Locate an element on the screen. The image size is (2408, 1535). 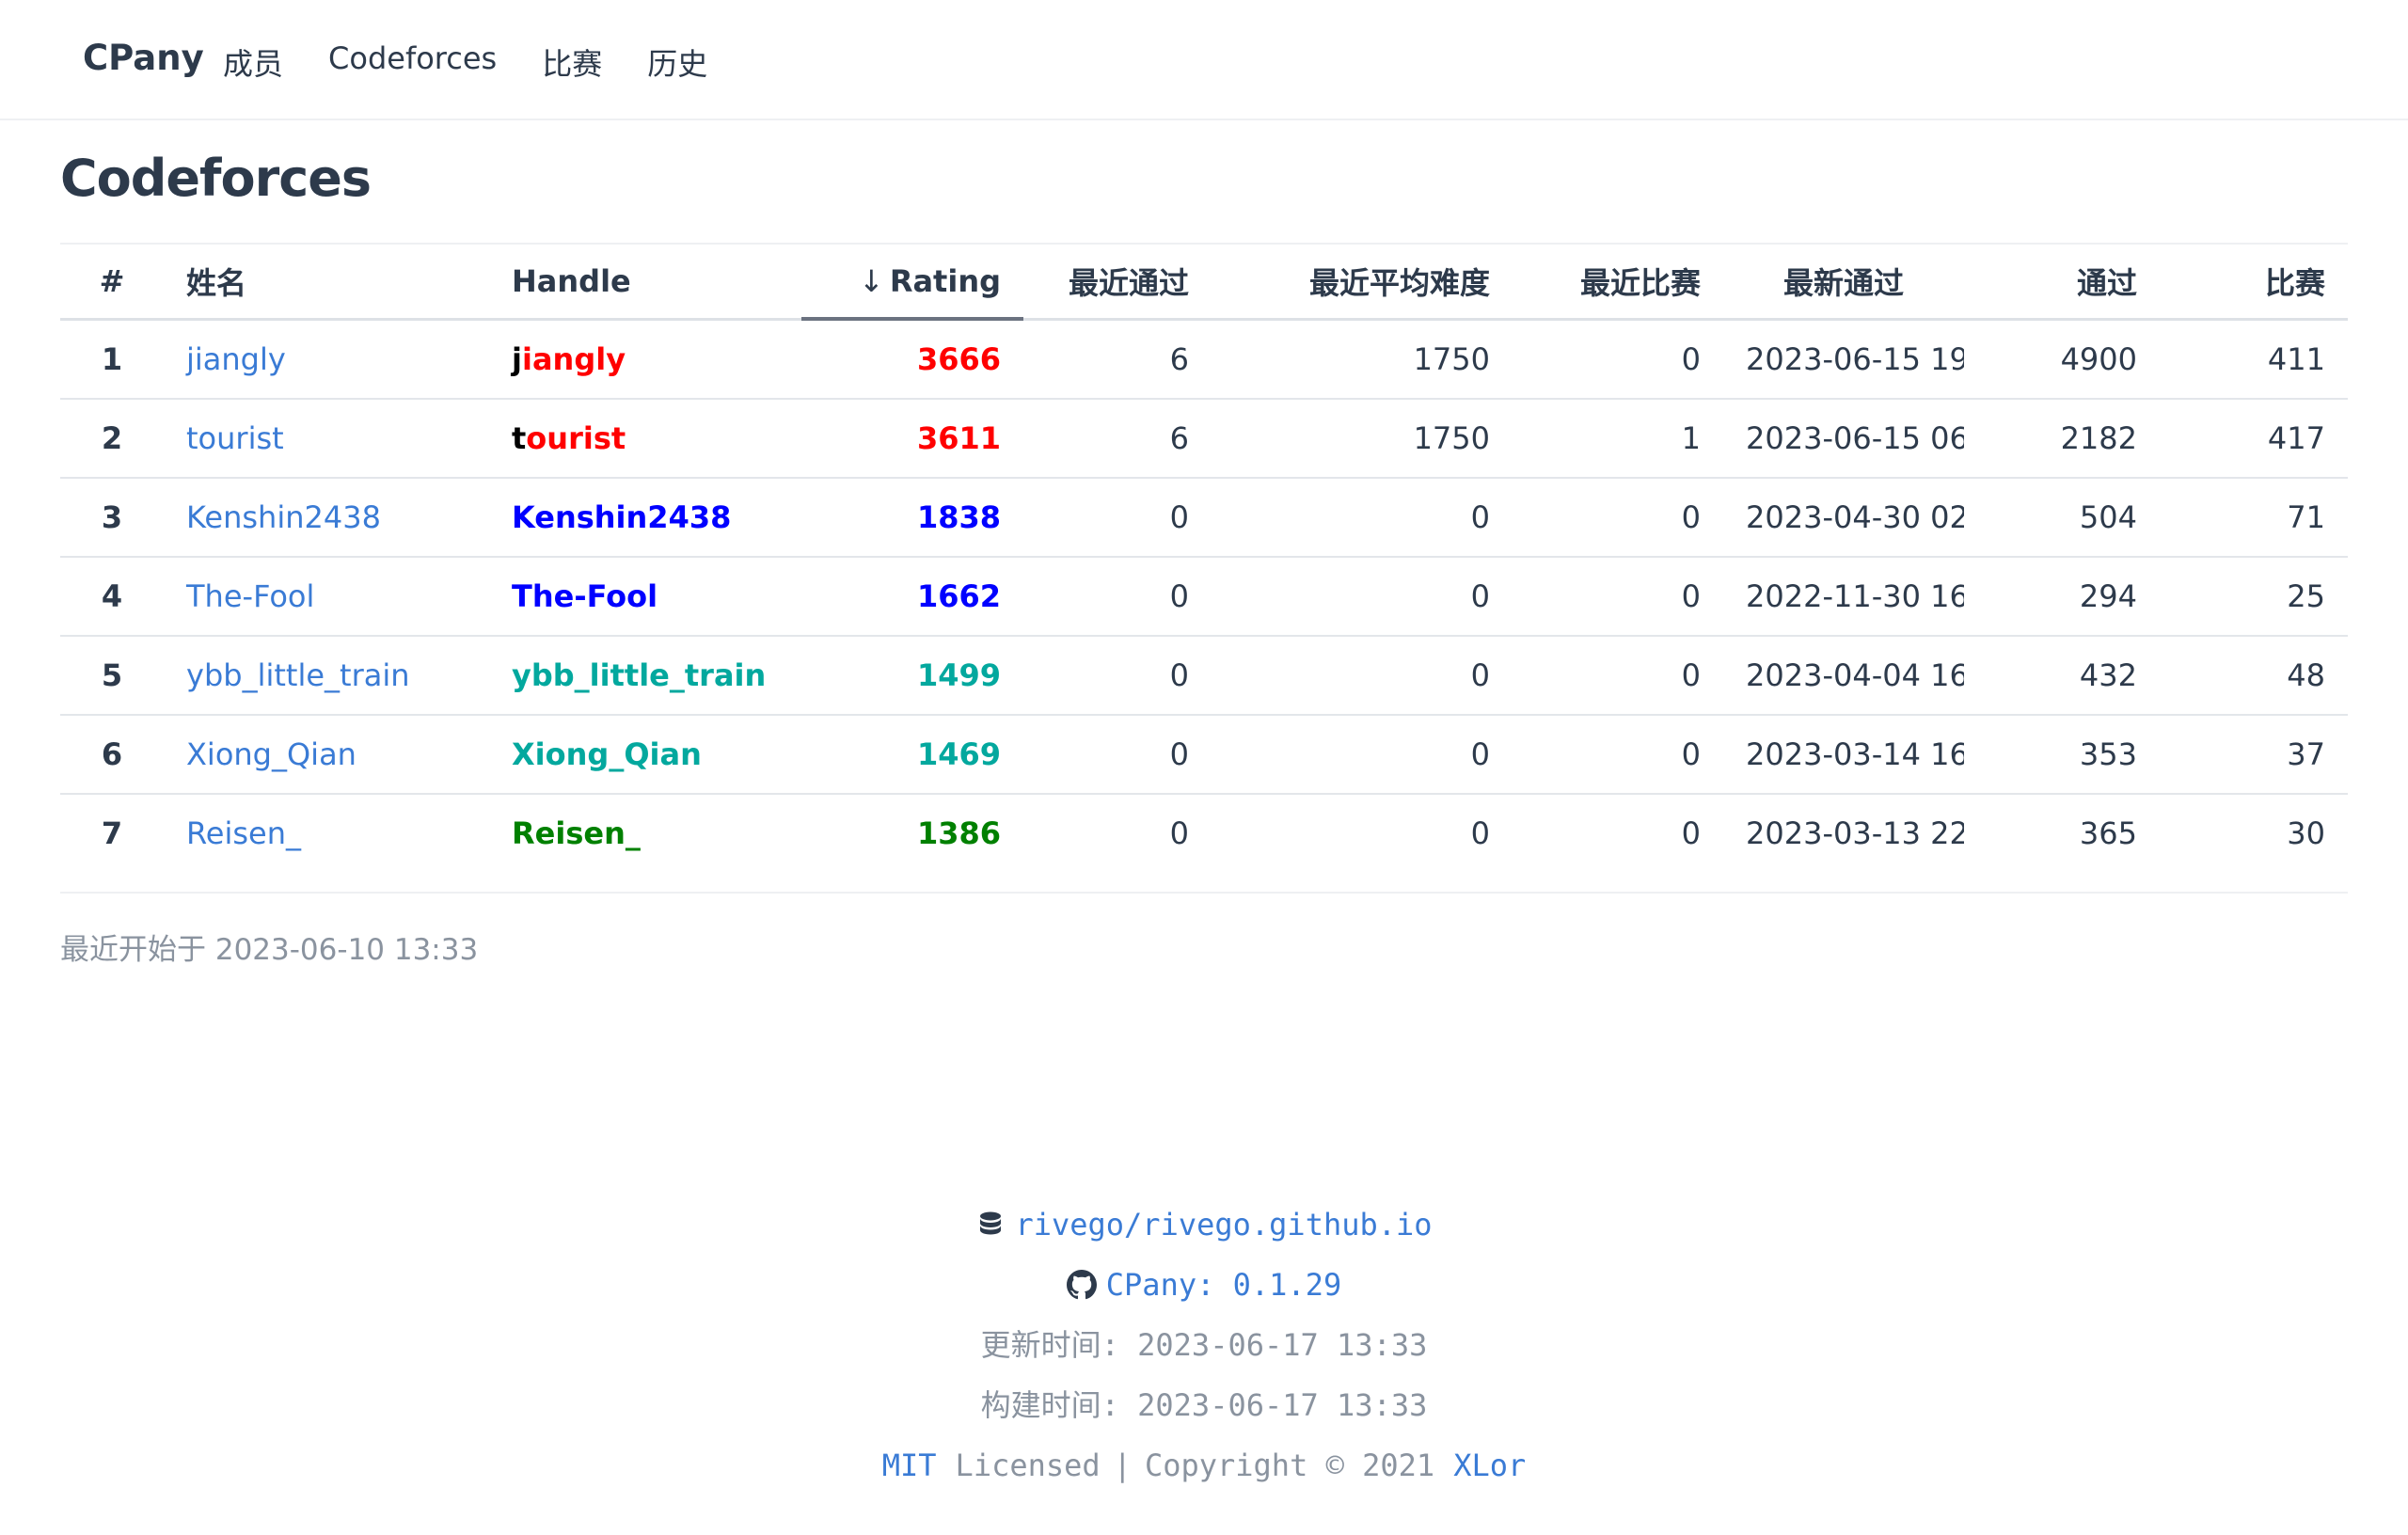
handle-link: jiangly is located at coordinates (569, 359).